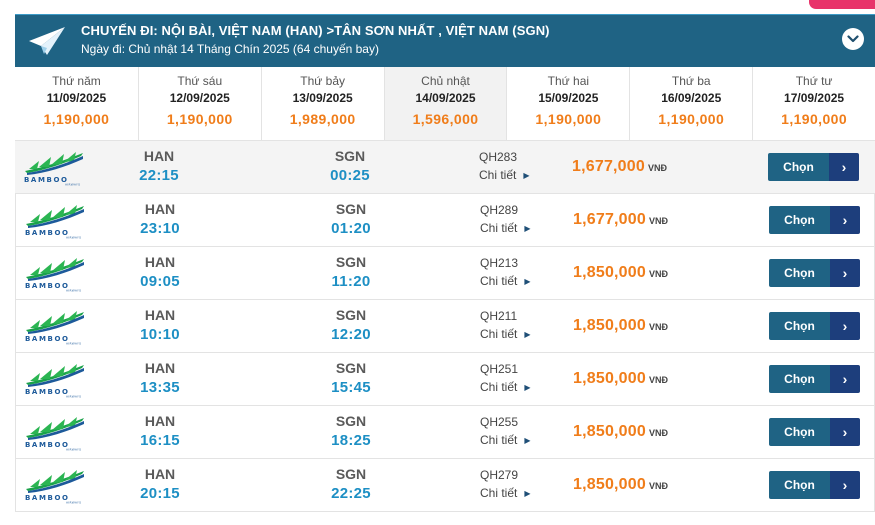 The image size is (875, 525). I want to click on date-tab-price: 1,190,000, so click(568, 119).